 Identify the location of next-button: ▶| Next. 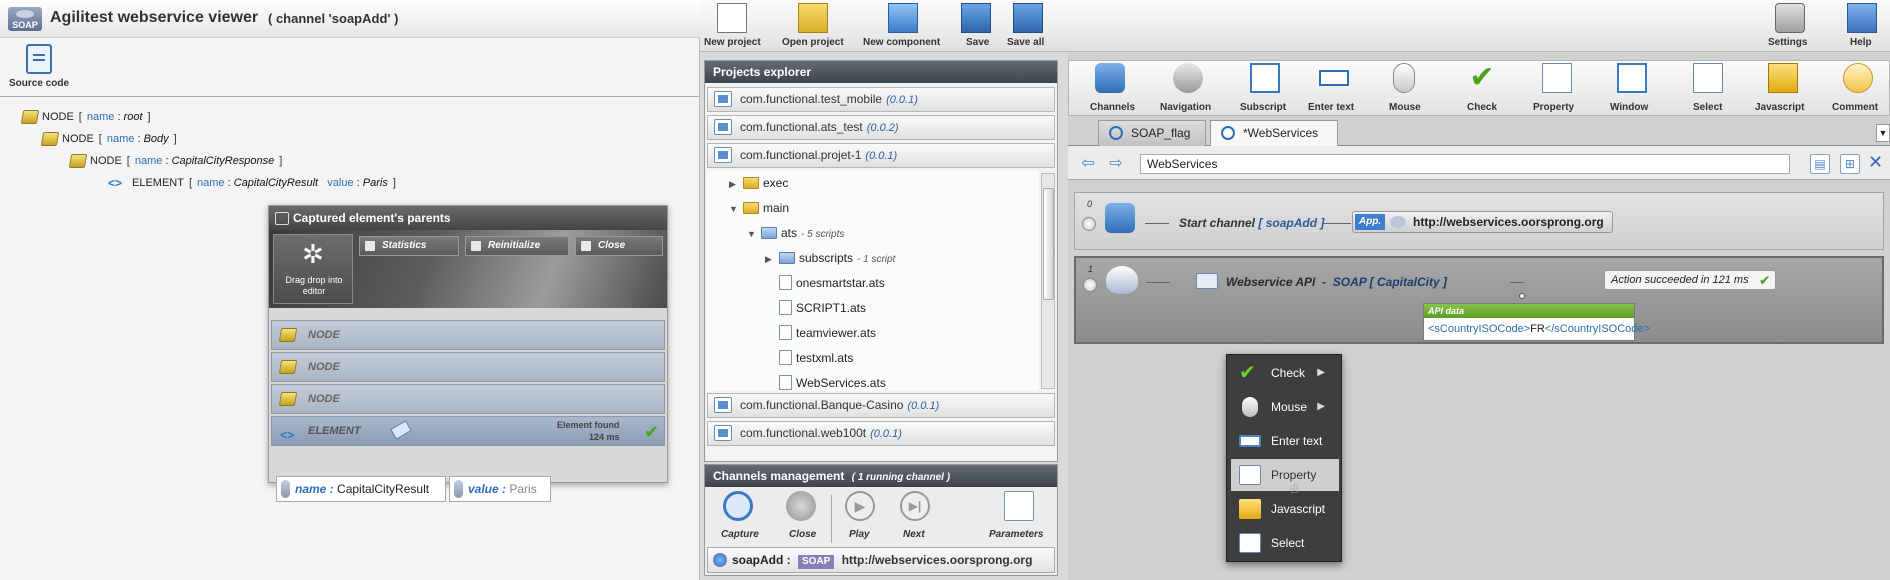
(915, 517).